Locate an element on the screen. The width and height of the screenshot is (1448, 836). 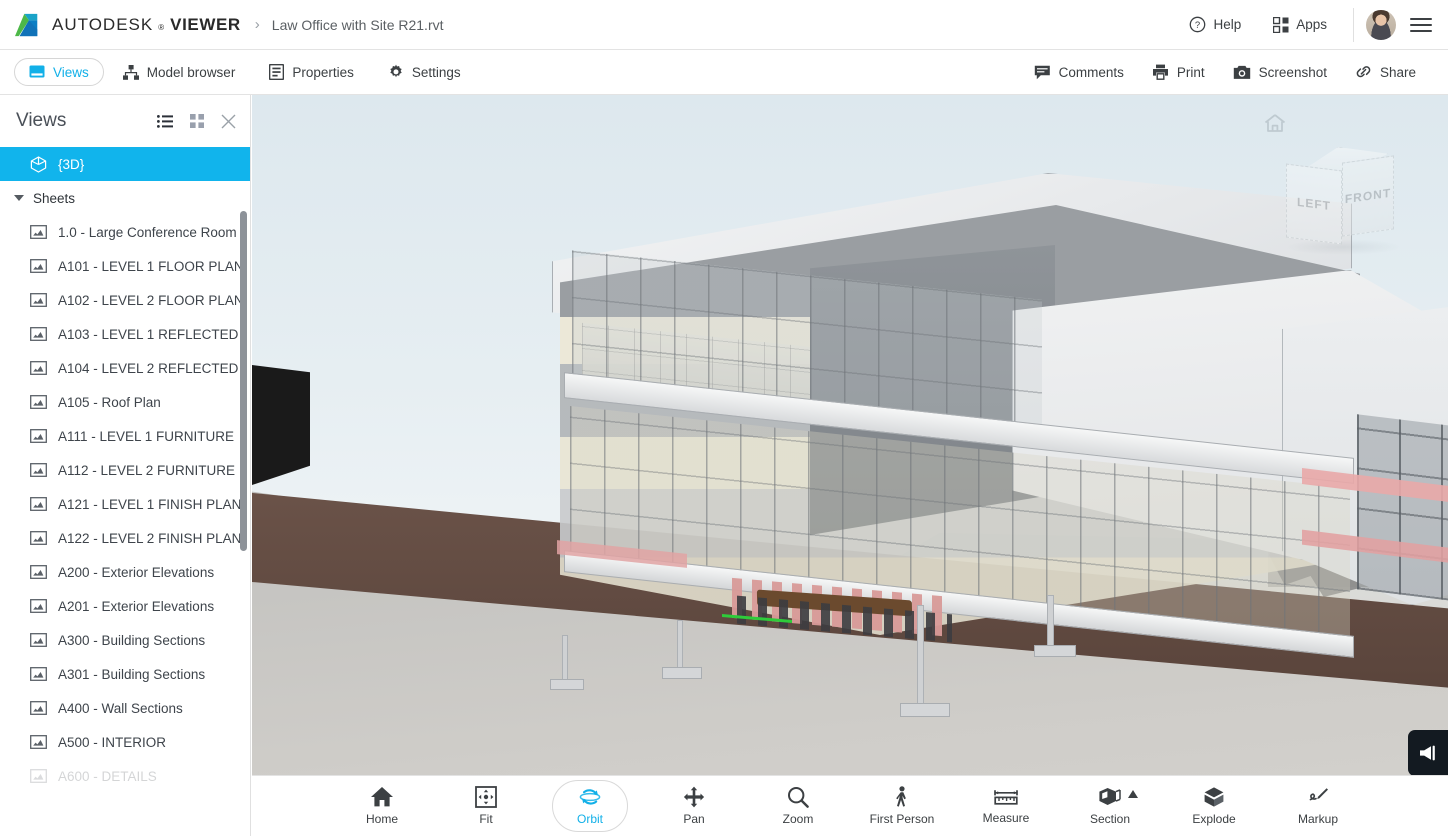
sheet-item: A200 - Exterior Elevations is located at coordinates (125, 572).